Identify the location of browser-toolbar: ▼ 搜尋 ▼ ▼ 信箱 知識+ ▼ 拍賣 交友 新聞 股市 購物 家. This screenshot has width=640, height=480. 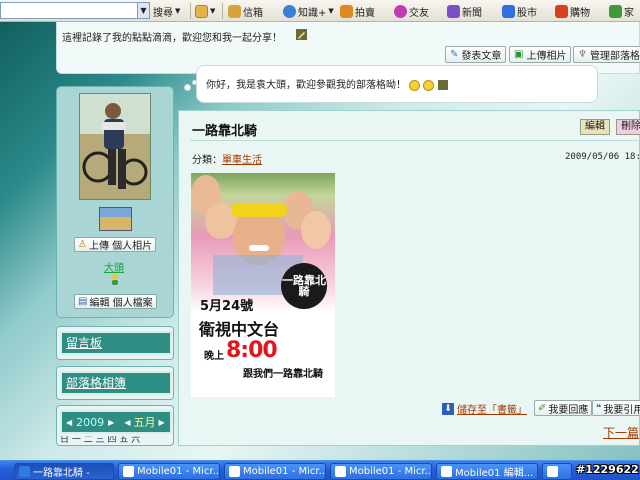
(320, 11).